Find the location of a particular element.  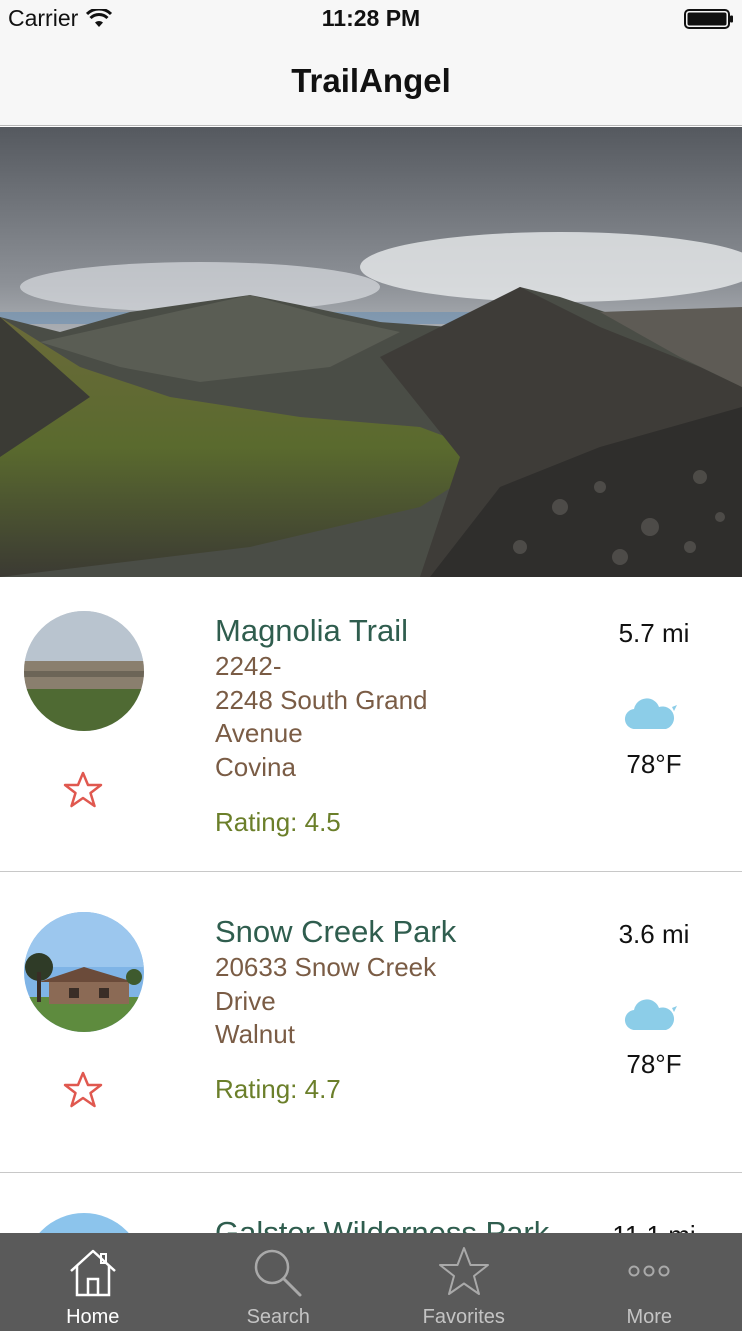

trail-row: Galster Wilderness Park 11.1 mi is located at coordinates (371, 1203).